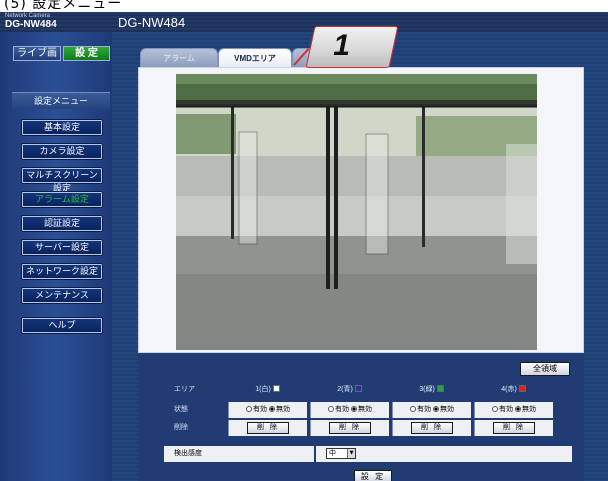 The height and width of the screenshot is (481, 608). I want to click on menu-basic-settings: 基本設定, so click(62, 127).